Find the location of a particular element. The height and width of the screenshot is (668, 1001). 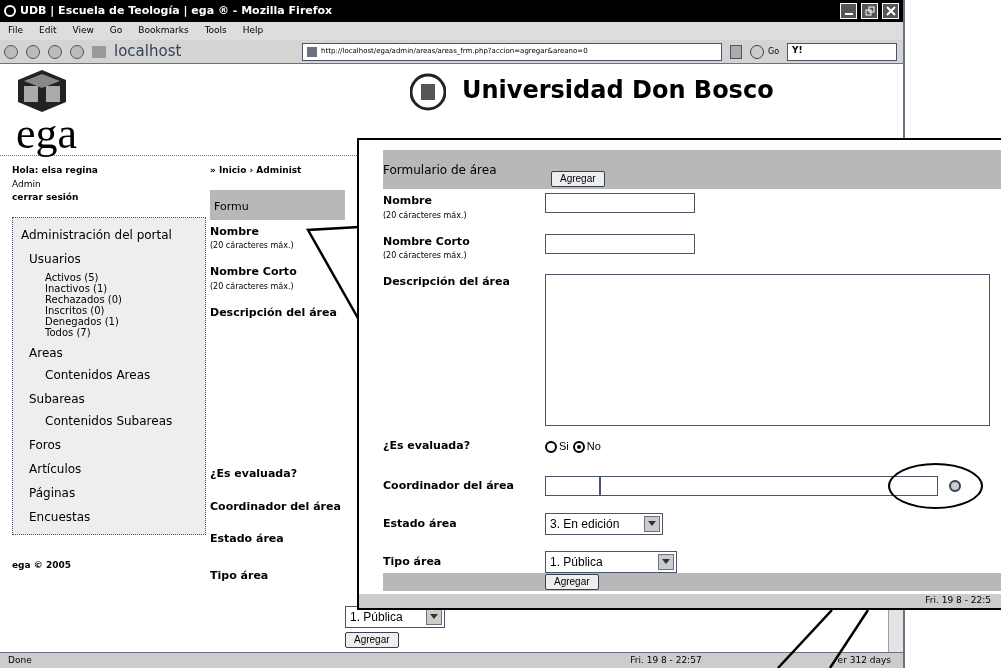

nav-subitem: Rechazados (0) is located at coordinates (121, 299).